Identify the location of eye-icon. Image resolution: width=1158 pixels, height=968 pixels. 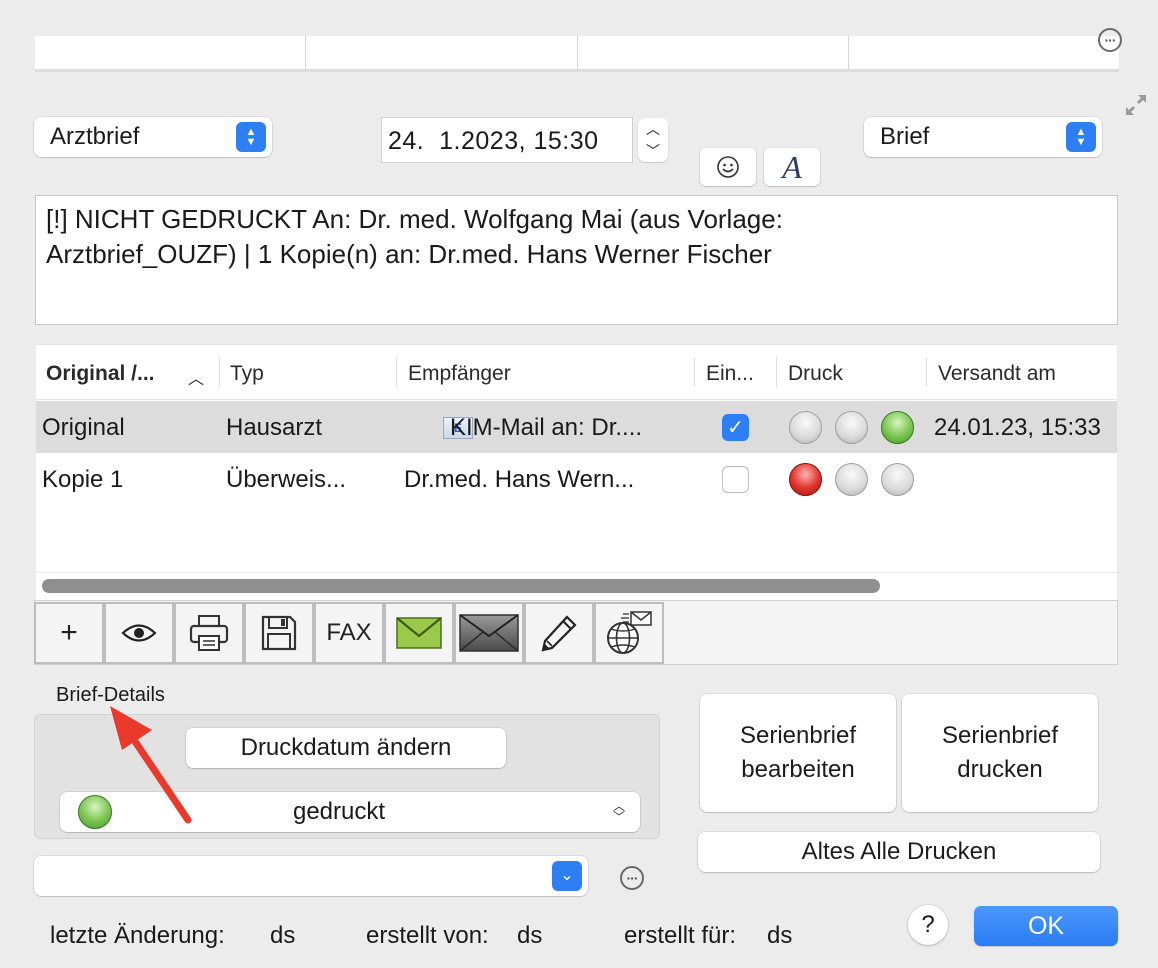
(139, 633).